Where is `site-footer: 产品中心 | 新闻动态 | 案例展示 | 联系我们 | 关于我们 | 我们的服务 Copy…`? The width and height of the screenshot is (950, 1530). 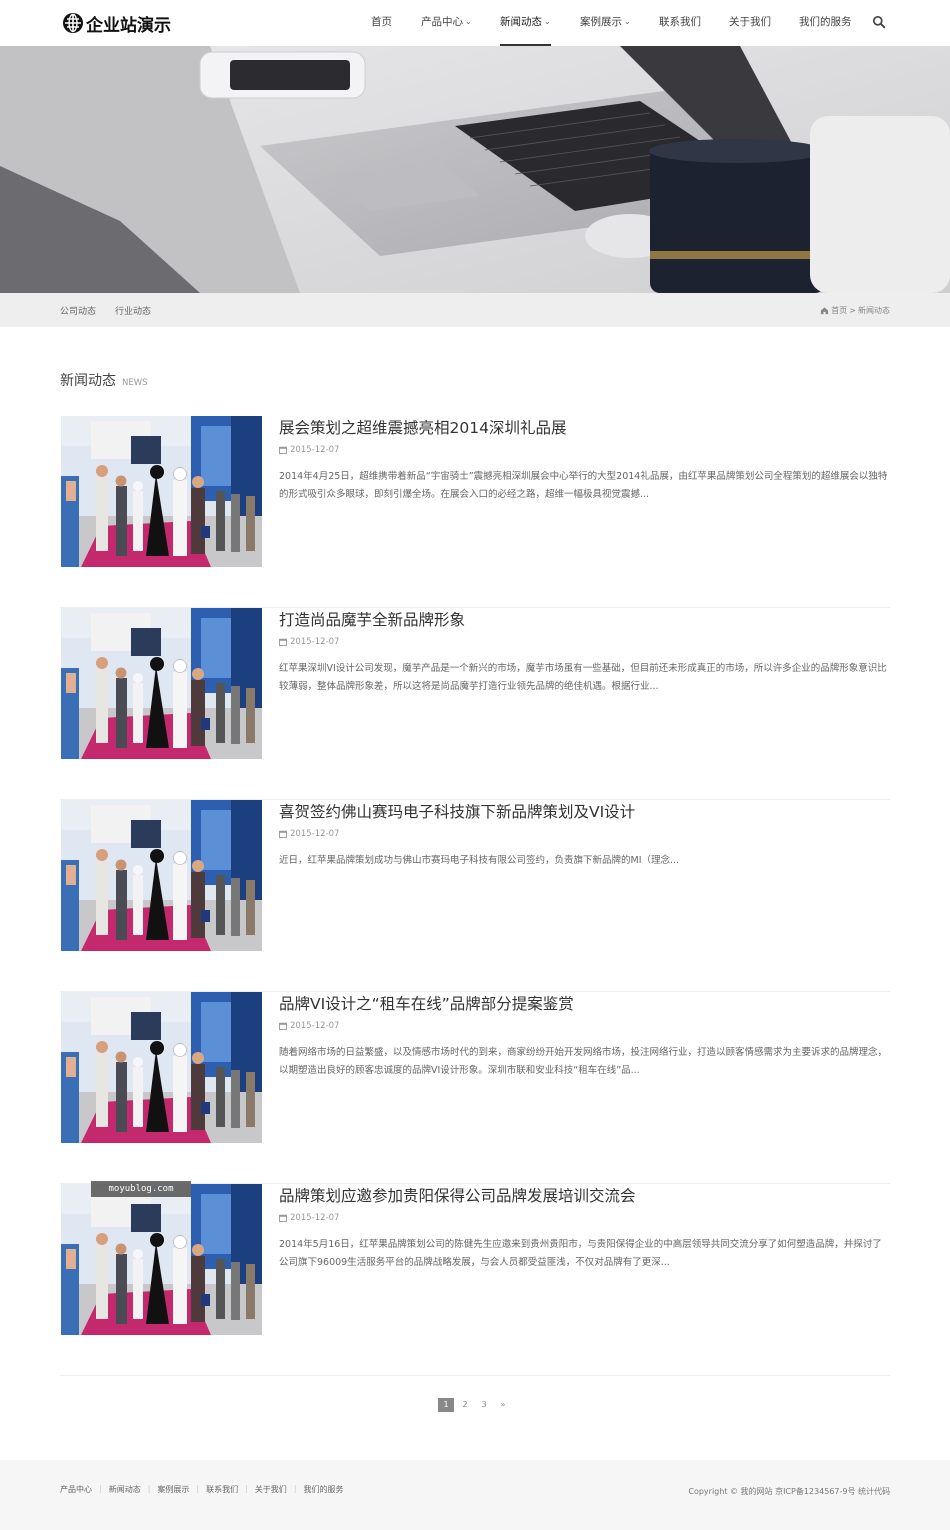 site-footer: 产品中心 | 新闻动态 | 案例展示 | 联系我们 | 关于我们 | 我们的服务 Copy… is located at coordinates (475, 1495).